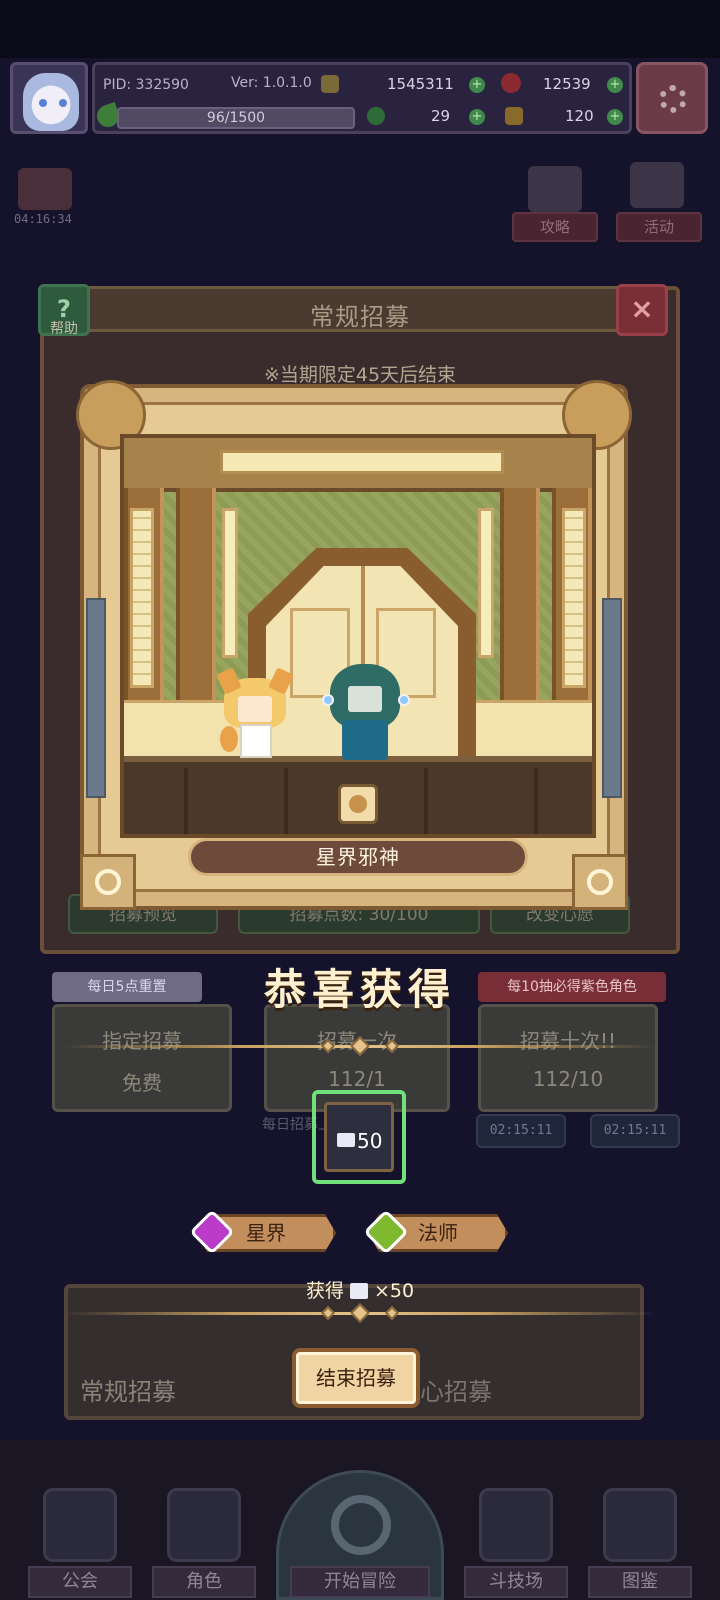  What do you see at coordinates (642, 310) in the screenshot?
I see `close-button: ×` at bounding box center [642, 310].